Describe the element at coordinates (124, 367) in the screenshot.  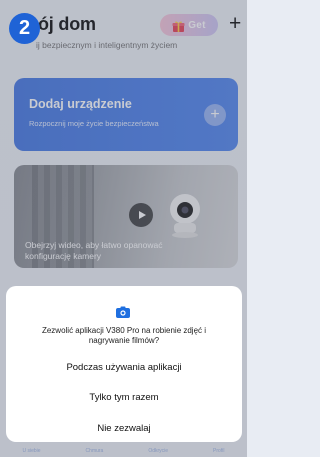
I see `allow-while-using-button: Podczas używania aplikacji` at that location.